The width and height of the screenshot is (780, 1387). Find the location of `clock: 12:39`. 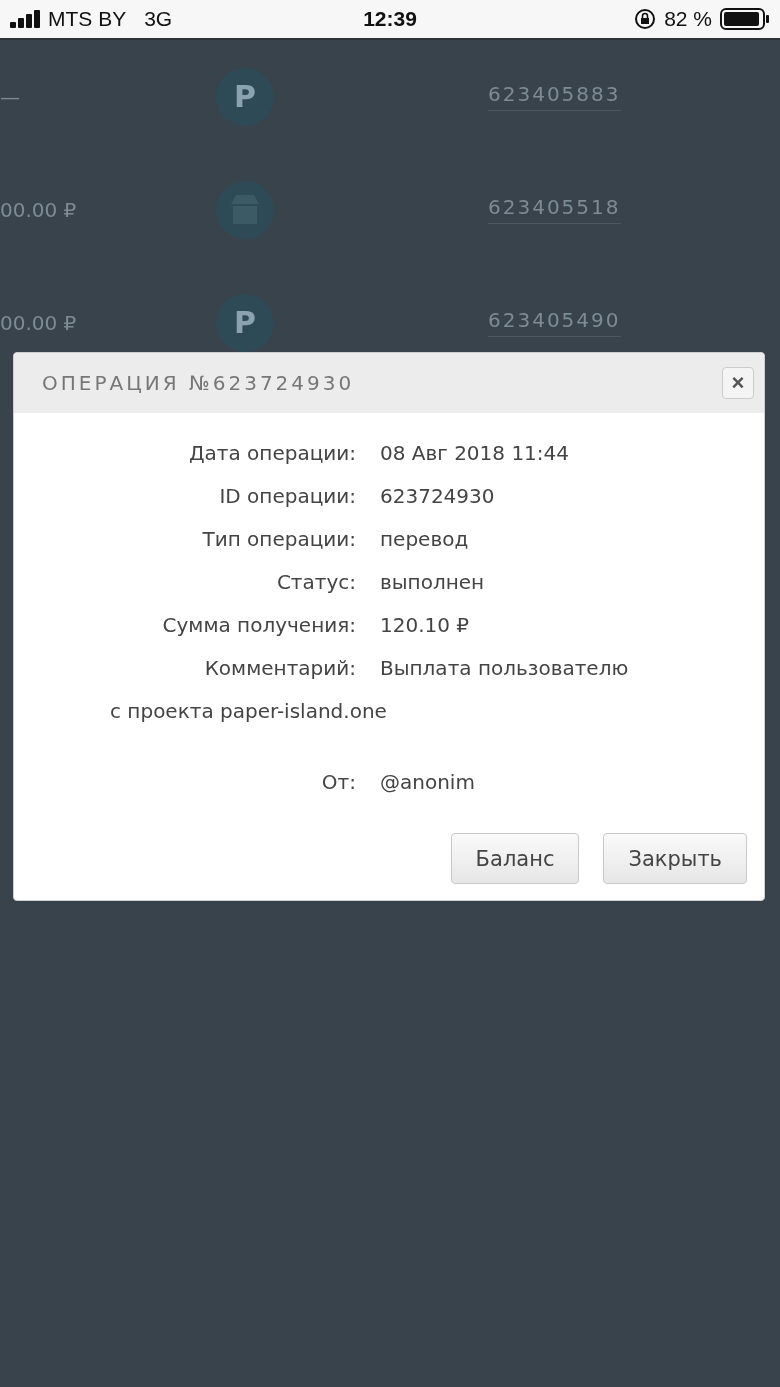

clock: 12:39 is located at coordinates (390, 19).